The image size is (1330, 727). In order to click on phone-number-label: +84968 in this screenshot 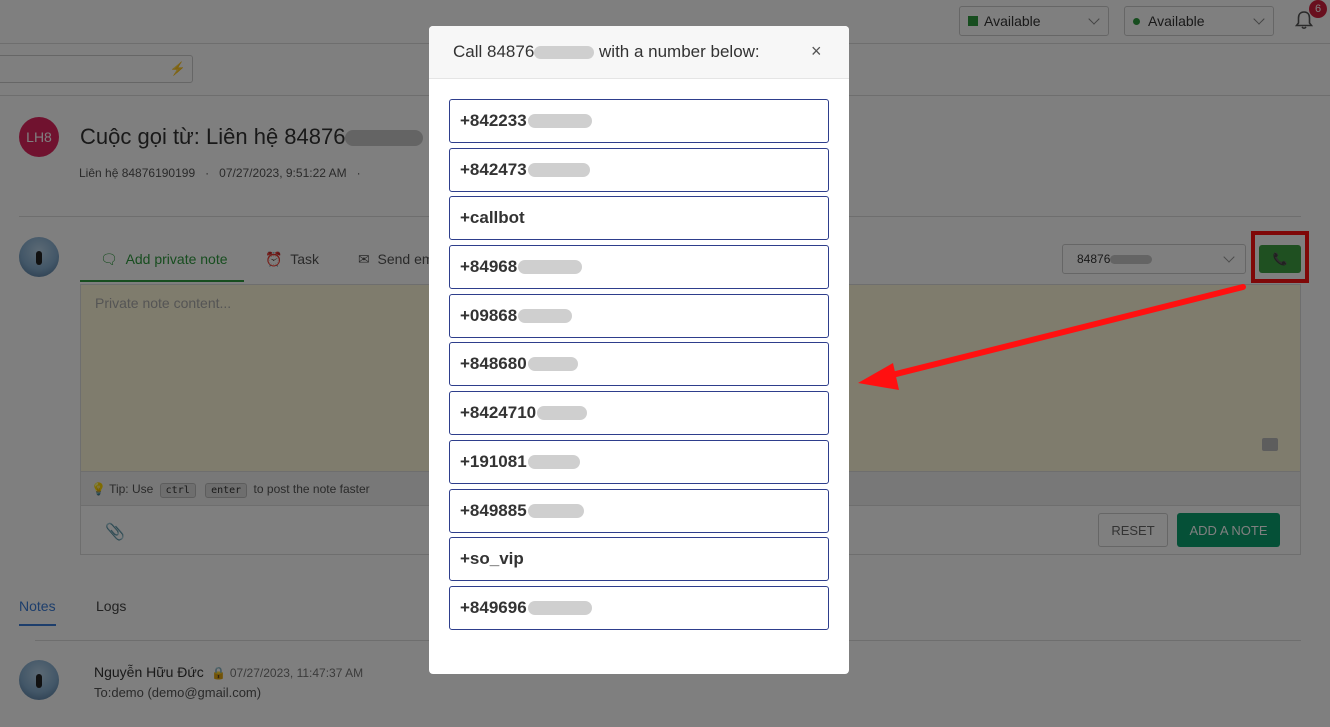, I will do `click(489, 267)`.